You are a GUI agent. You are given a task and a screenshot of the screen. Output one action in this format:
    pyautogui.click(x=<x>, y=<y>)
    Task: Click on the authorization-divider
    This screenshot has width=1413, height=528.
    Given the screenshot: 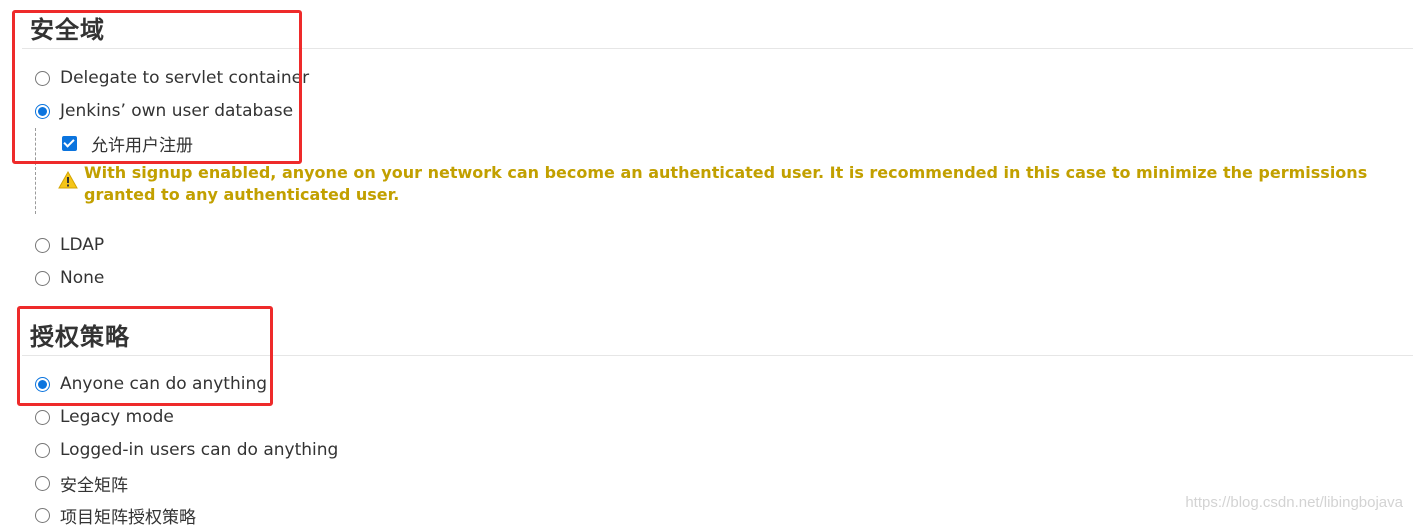 What is the action you would take?
    pyautogui.click(x=717, y=355)
    